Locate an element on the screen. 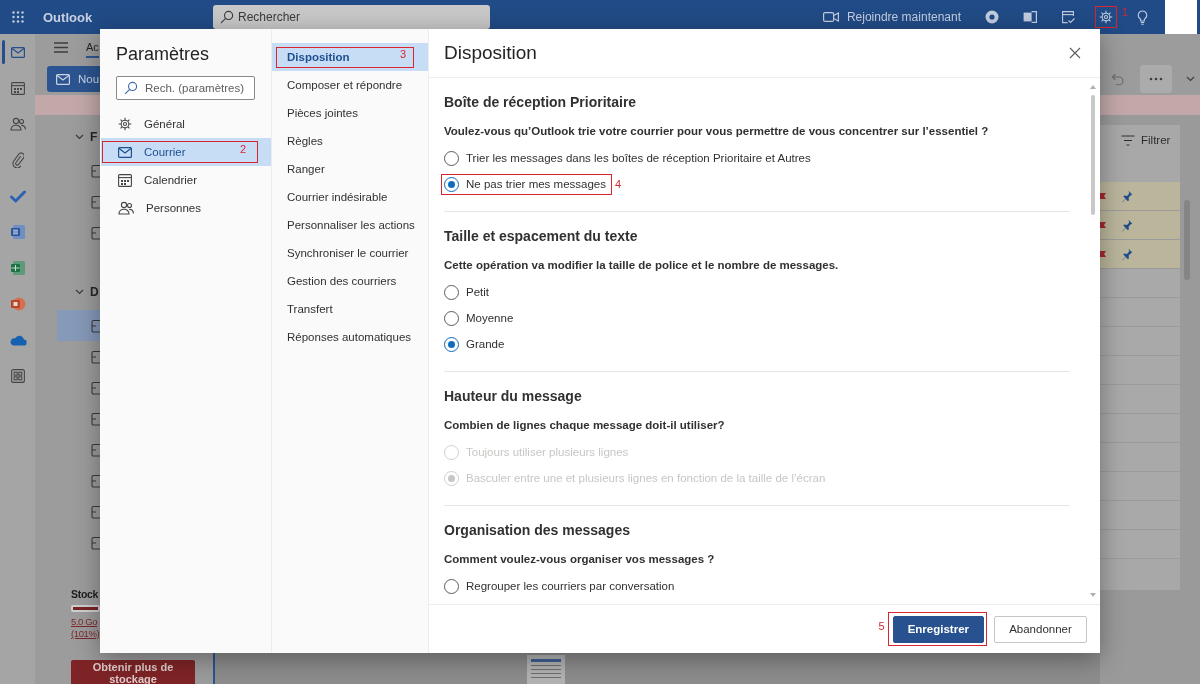  search-field: Rechercher is located at coordinates (351, 17).